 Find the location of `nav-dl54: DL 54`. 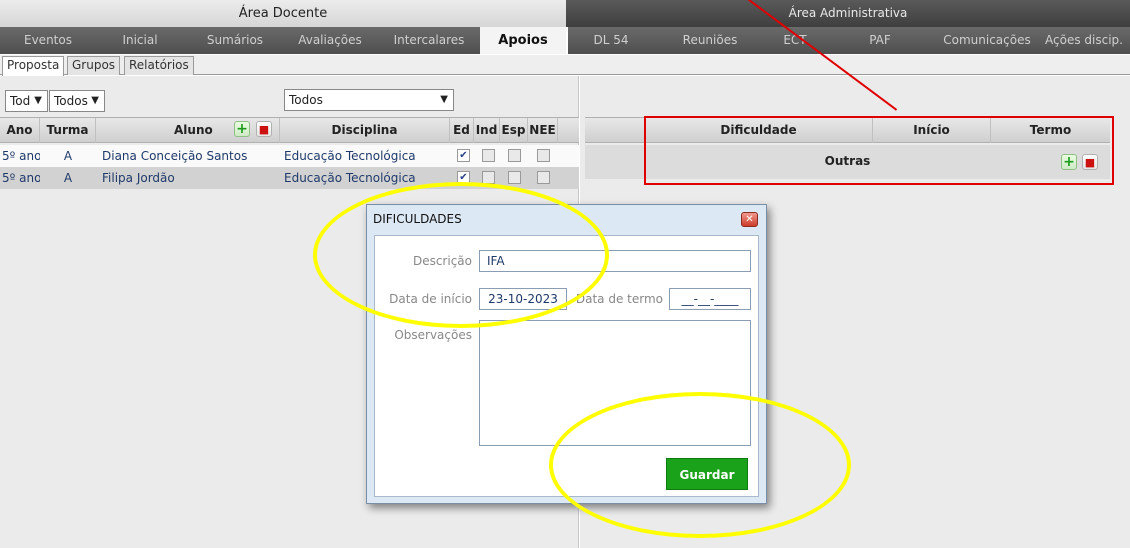

nav-dl54: DL 54 is located at coordinates (611, 40).